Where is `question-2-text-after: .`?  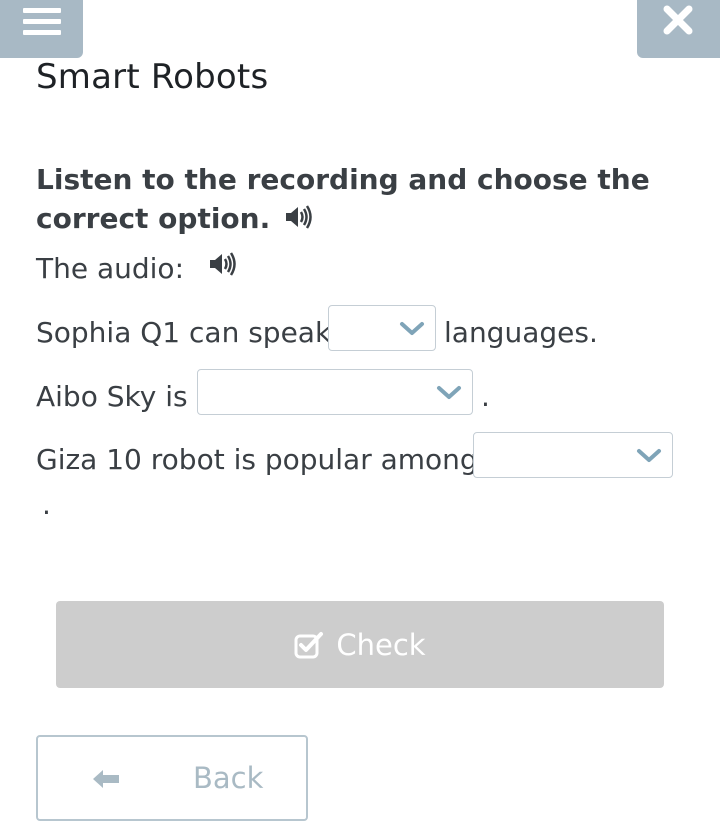 question-2-text-after: . is located at coordinates (485, 396).